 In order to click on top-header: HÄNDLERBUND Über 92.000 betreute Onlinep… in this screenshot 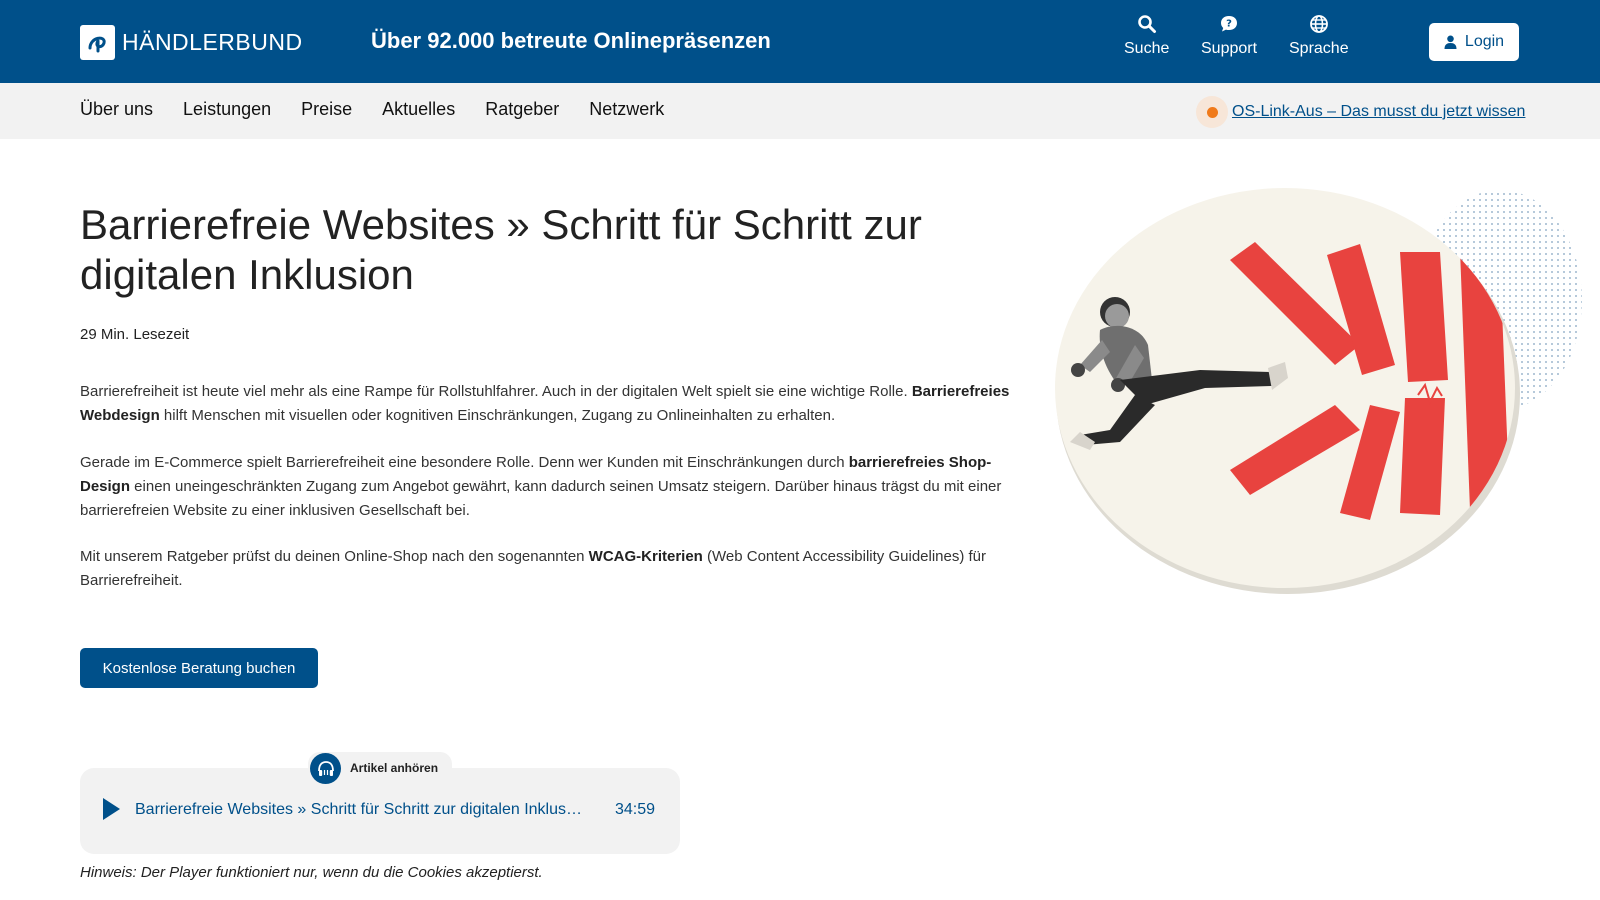, I will do `click(800, 41)`.